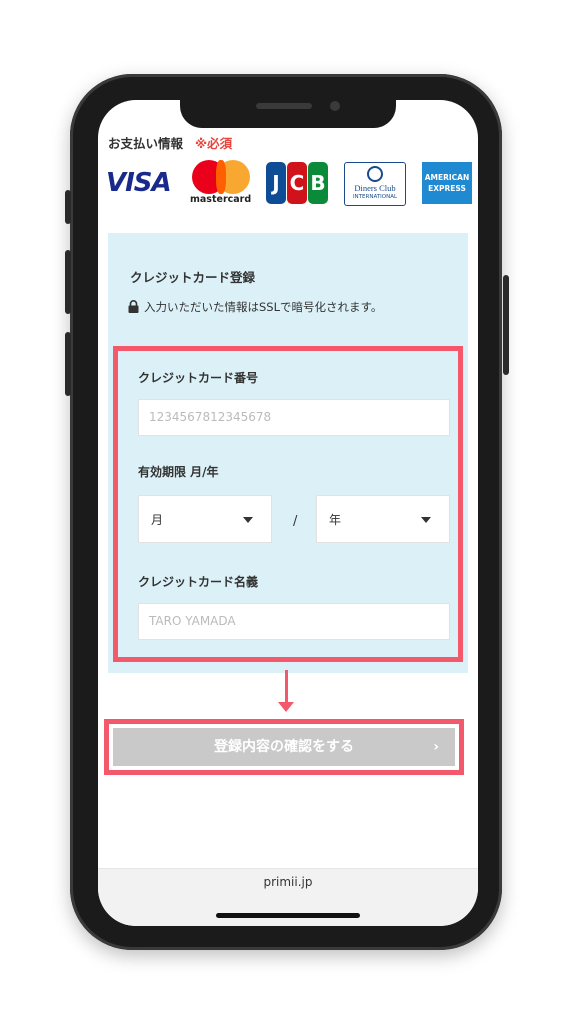 The height and width of the screenshot is (1024, 576). I want to click on chevron-right-icon: ›, so click(436, 747).